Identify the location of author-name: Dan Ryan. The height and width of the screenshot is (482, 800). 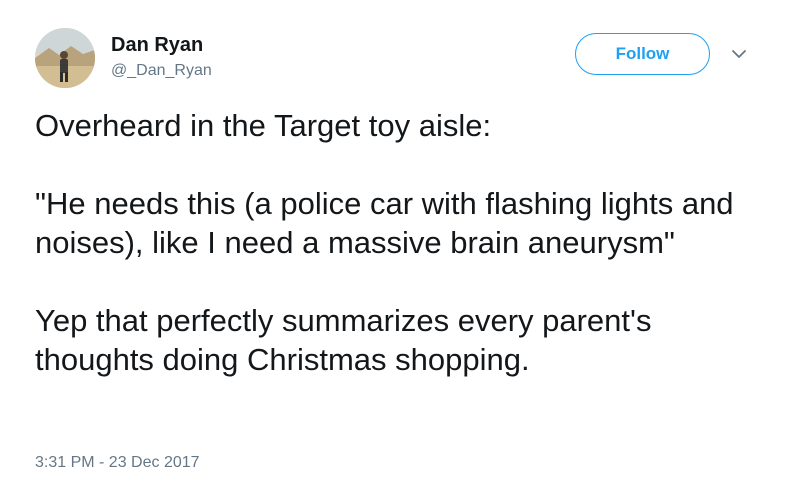
(157, 45).